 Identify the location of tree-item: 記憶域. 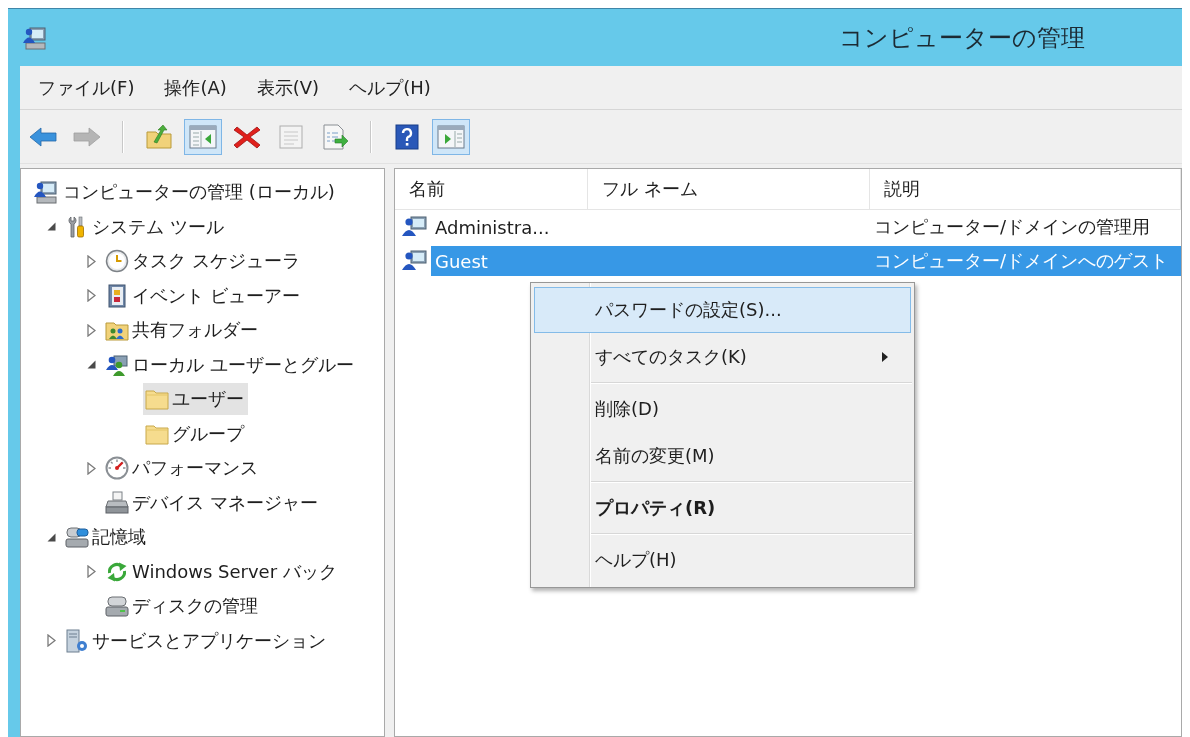
(106, 537).